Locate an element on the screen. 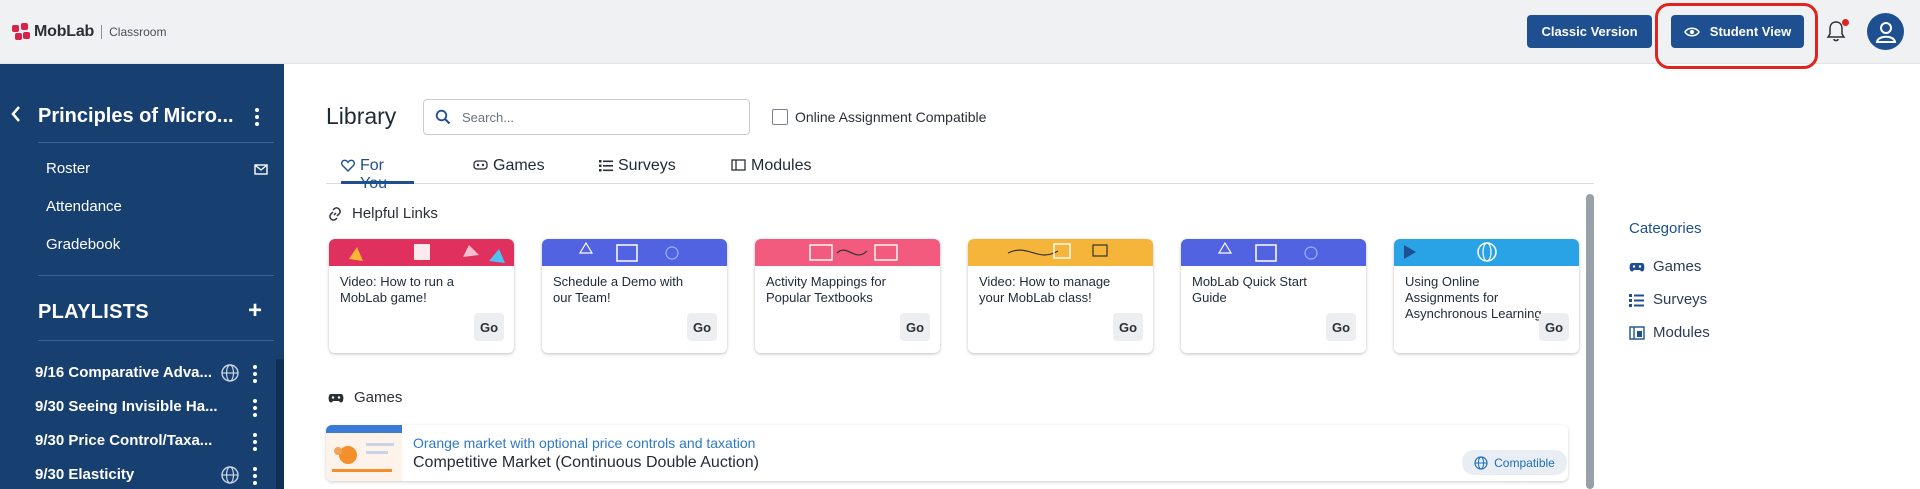  tab-surveys: Surveys is located at coordinates (637, 170).